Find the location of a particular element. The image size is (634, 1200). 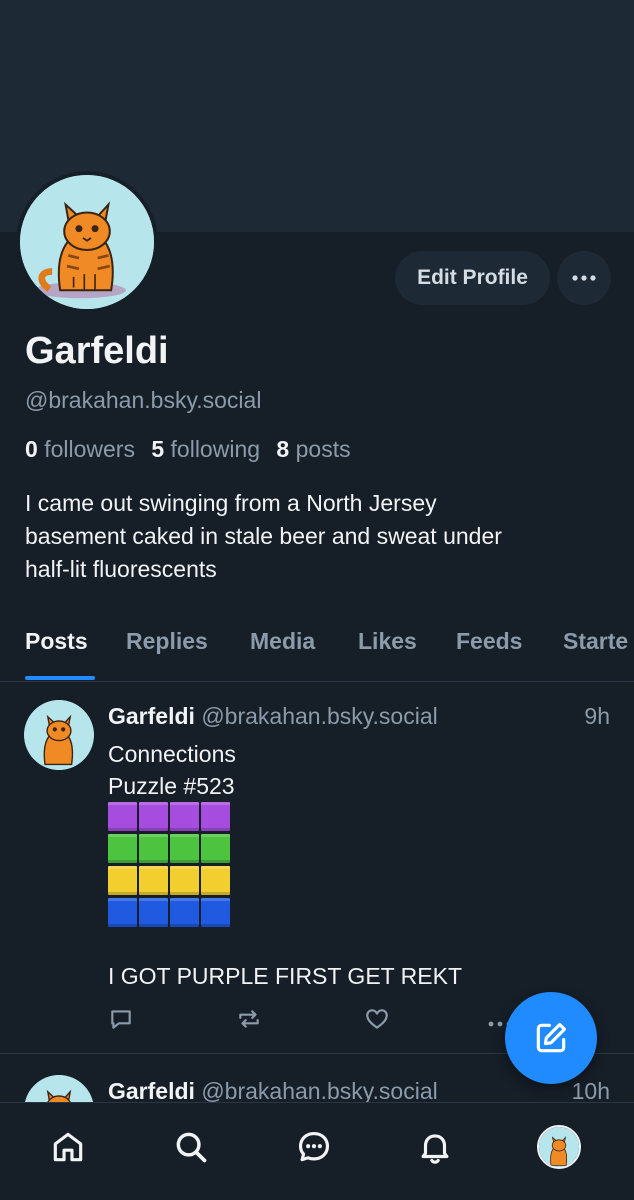

following-link: 5 following is located at coordinates (205, 449).